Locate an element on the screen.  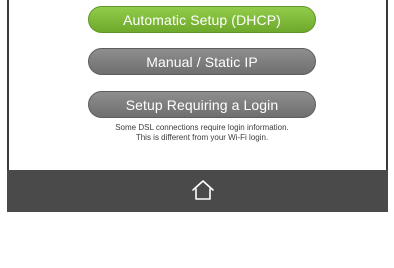
automatic-setup-button: Automatic Setup (DHCP) is located at coordinates (202, 19).